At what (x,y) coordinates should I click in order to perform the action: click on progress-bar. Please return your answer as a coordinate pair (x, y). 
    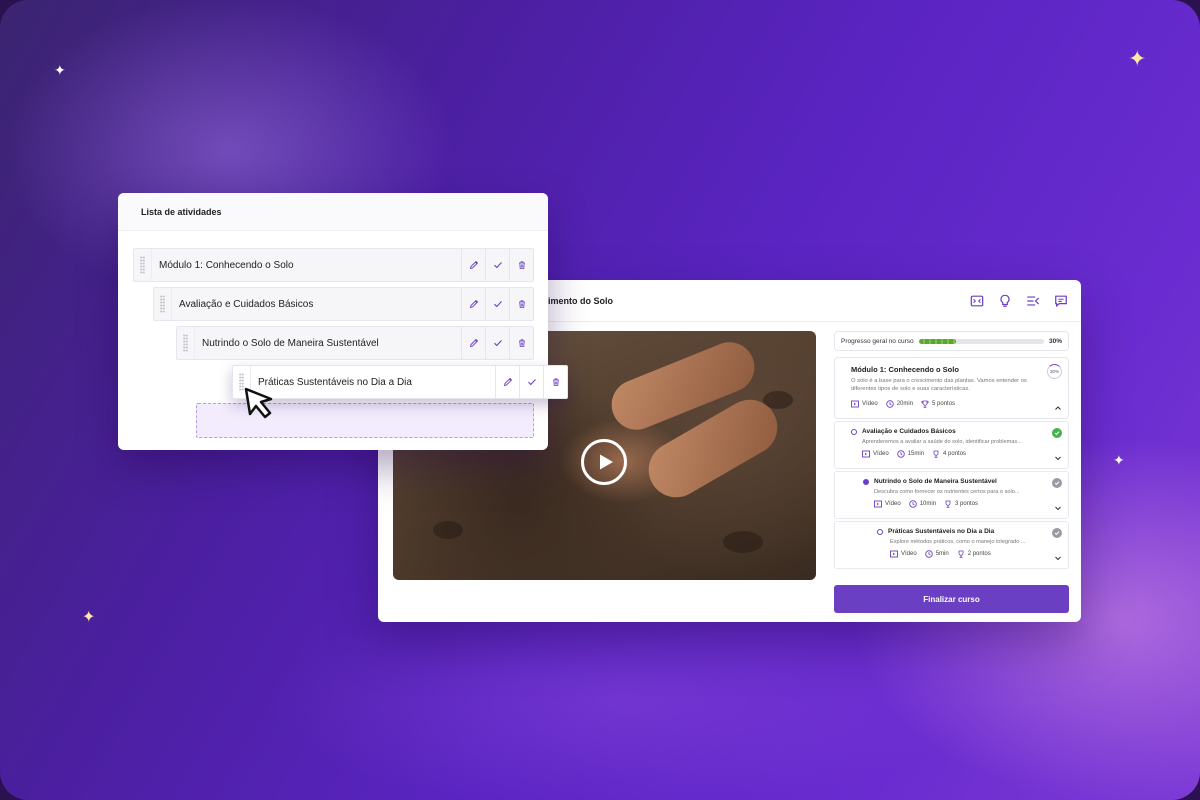
    Looking at the image, I should click on (981, 341).